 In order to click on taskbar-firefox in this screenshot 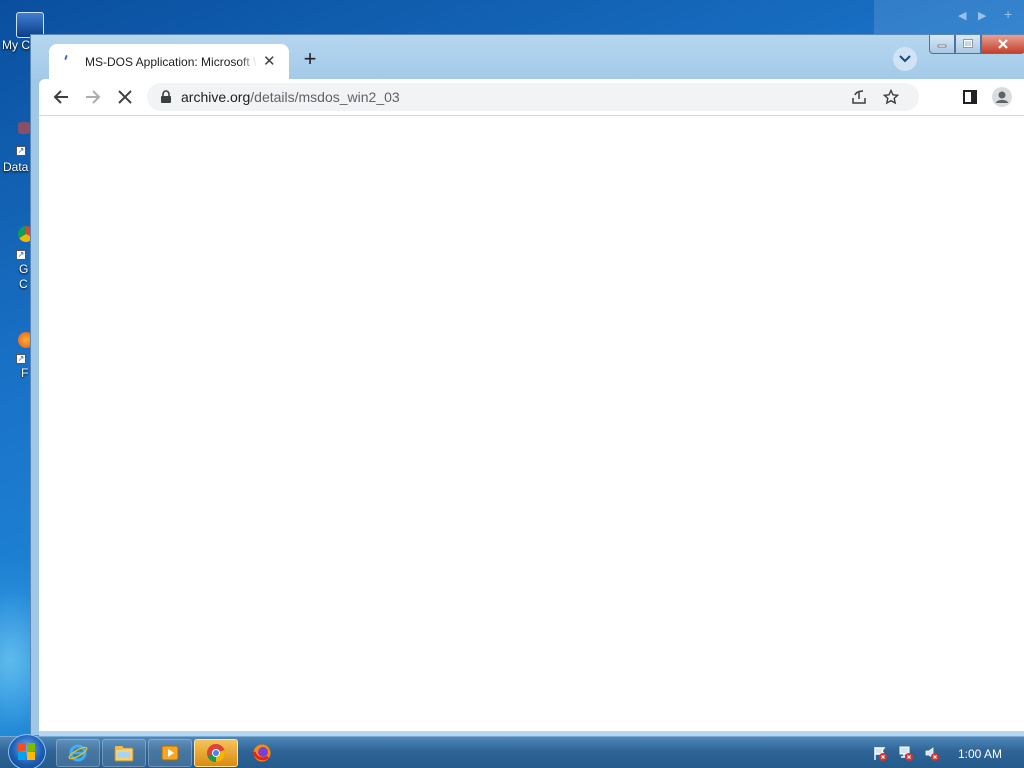, I will do `click(262, 753)`.